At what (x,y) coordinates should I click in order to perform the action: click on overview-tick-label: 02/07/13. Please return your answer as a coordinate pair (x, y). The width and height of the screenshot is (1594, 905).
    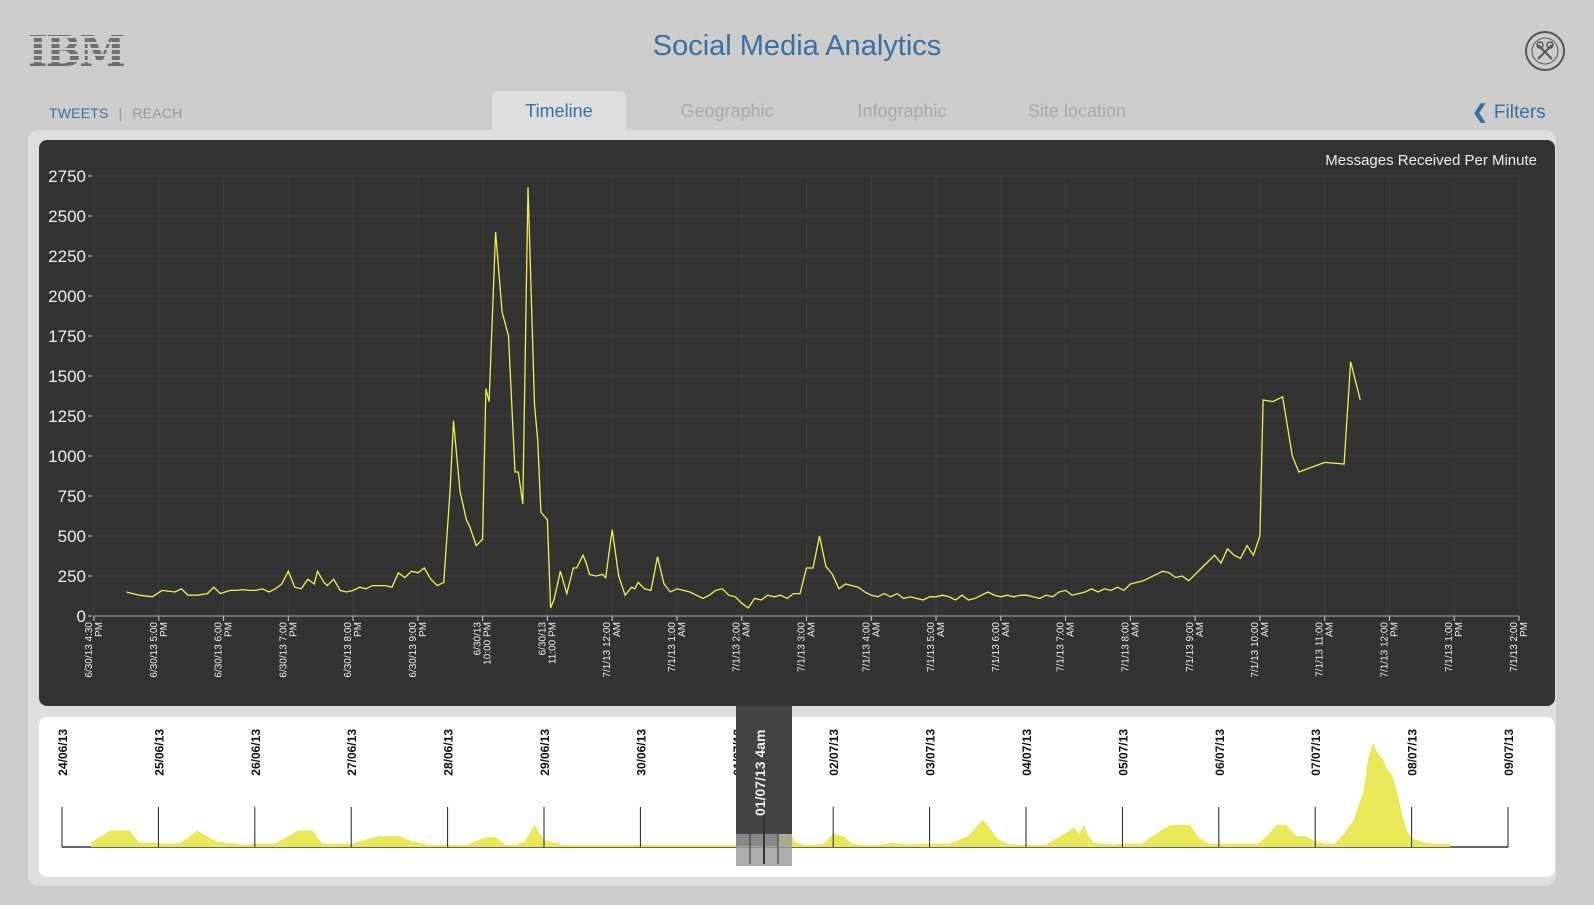
    Looking at the image, I should click on (834, 752).